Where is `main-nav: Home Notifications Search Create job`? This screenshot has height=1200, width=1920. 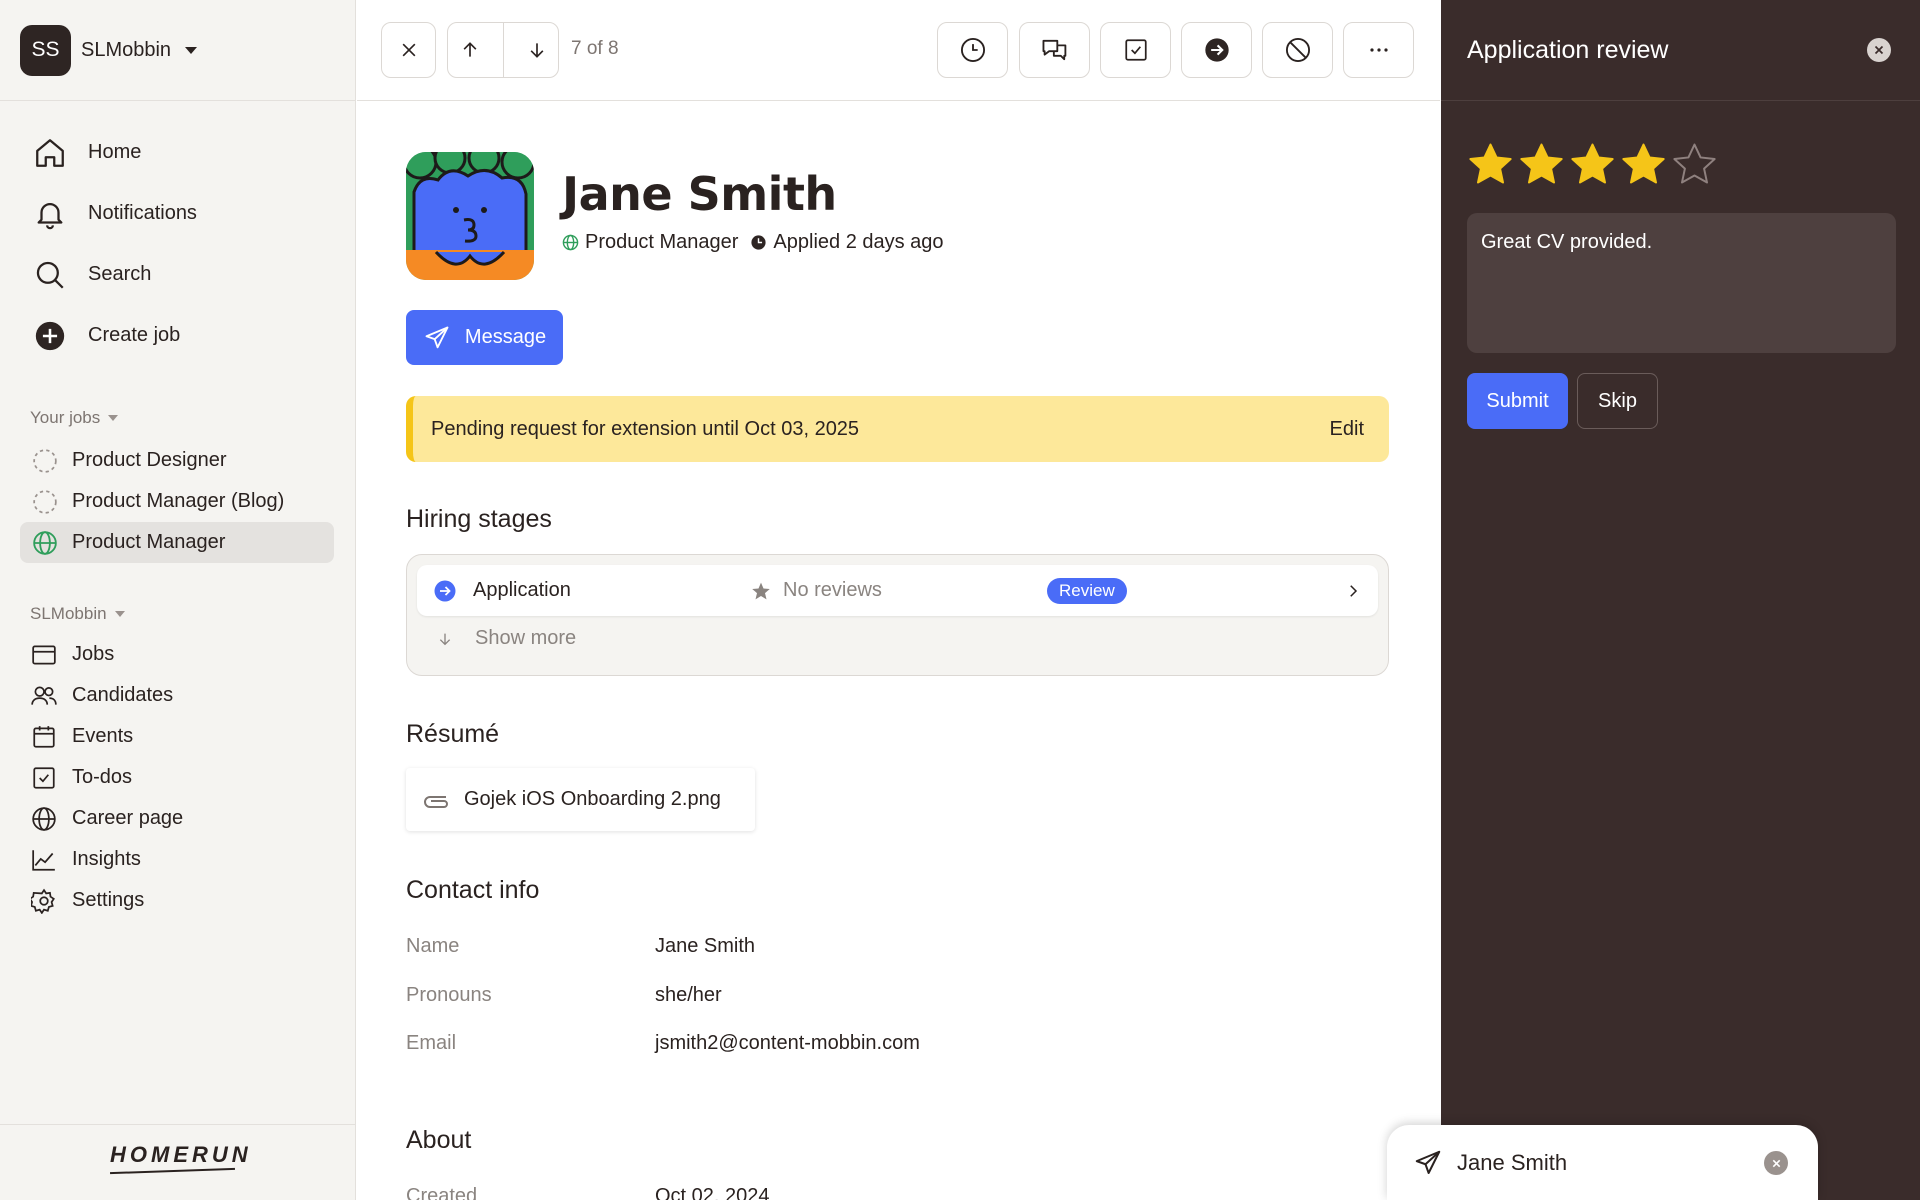 main-nav: Home Notifications Search Create job is located at coordinates (177, 244).